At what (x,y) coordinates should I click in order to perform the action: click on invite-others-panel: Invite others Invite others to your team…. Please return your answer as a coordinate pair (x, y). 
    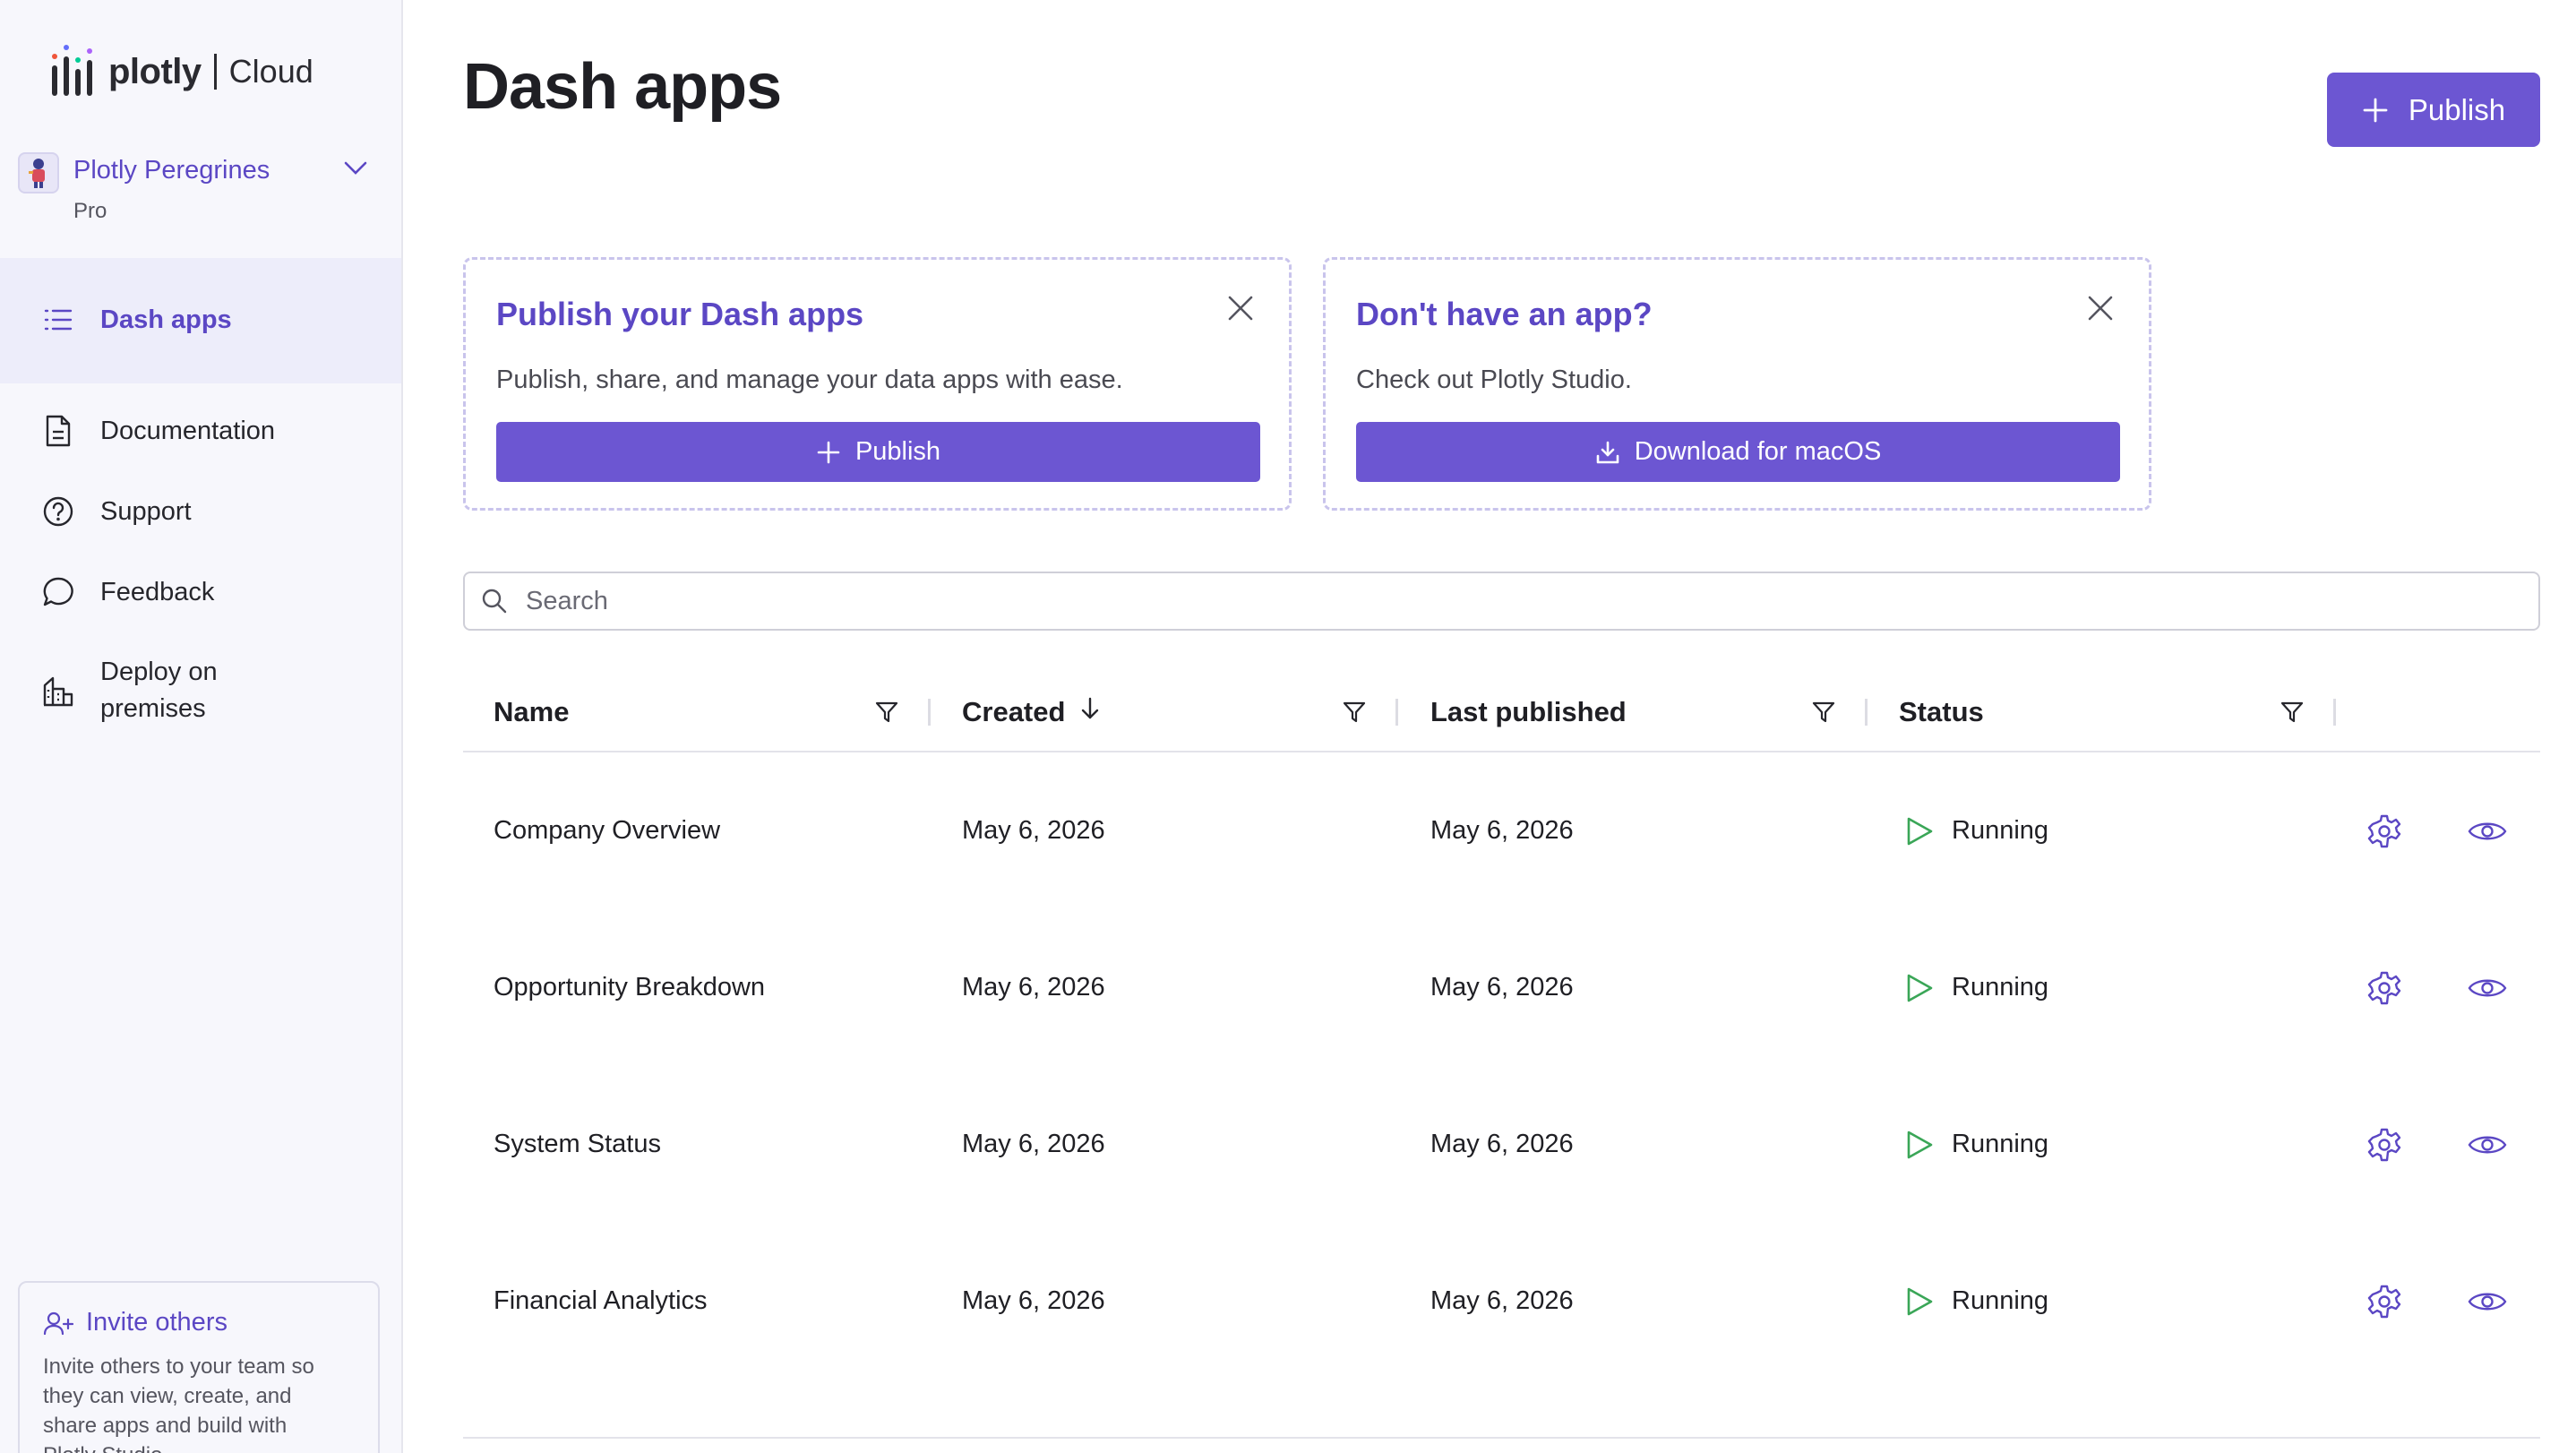
    Looking at the image, I should click on (199, 1367).